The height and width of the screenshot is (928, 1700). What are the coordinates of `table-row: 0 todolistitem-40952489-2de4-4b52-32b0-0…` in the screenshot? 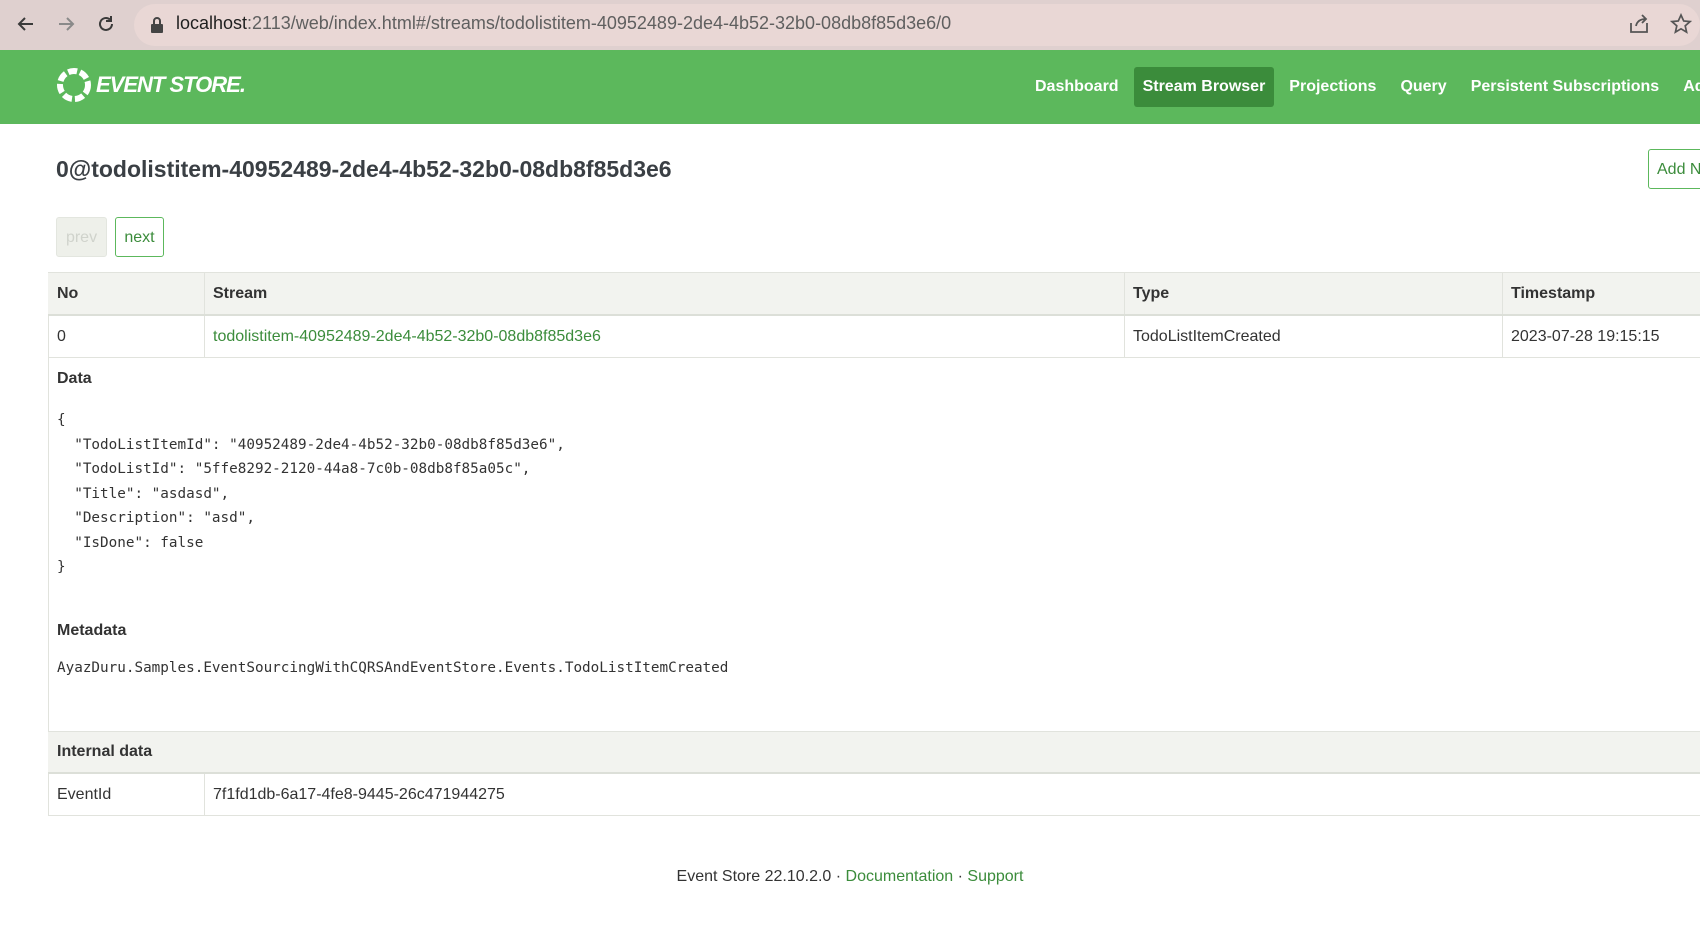 It's located at (874, 337).